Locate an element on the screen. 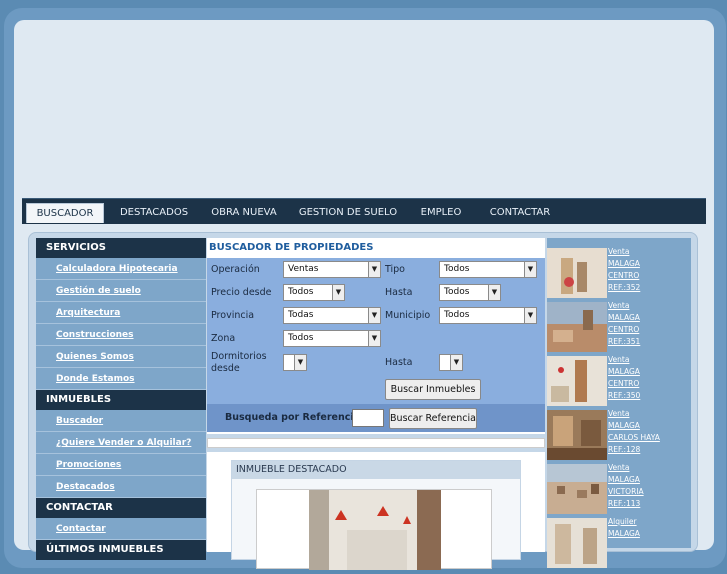 The width and height of the screenshot is (727, 574). ref-text: REF.:352 is located at coordinates (624, 287).